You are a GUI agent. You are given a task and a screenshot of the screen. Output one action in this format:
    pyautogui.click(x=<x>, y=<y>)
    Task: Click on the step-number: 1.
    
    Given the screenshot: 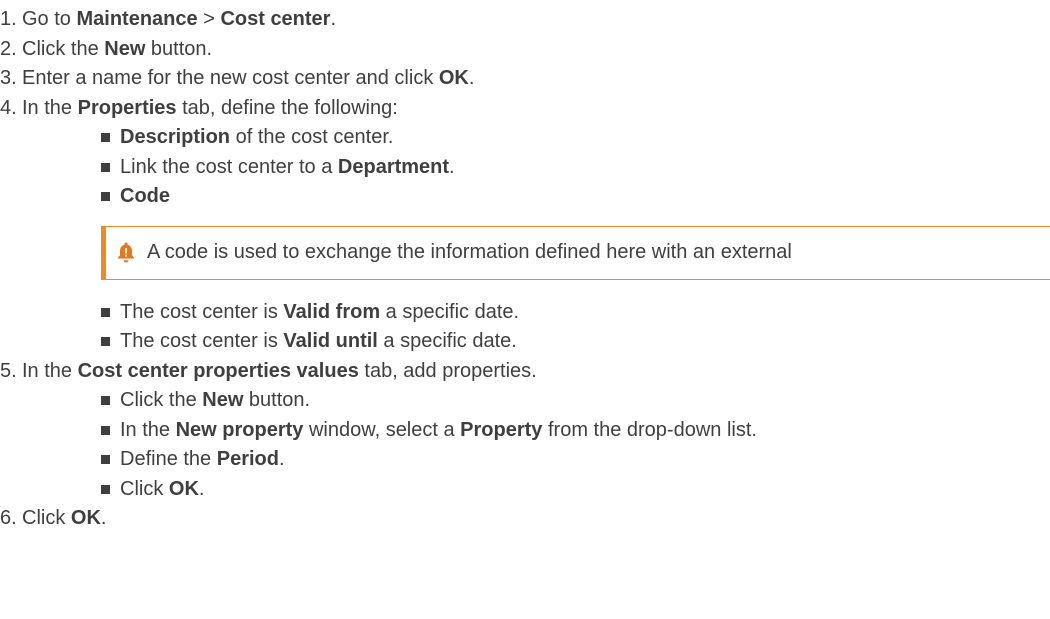 What is the action you would take?
    pyautogui.click(x=8, y=19)
    